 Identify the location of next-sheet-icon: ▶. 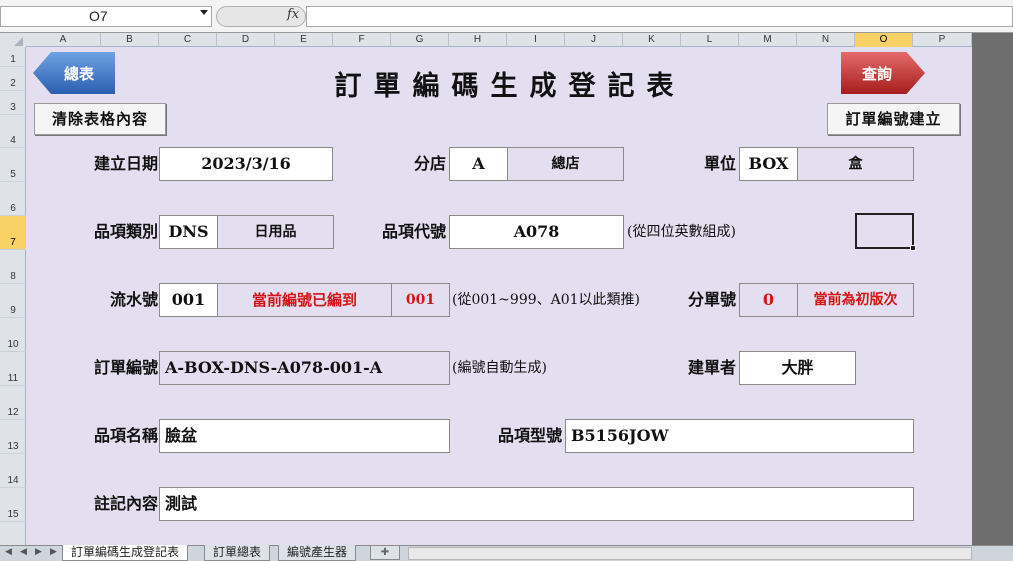
(38, 552).